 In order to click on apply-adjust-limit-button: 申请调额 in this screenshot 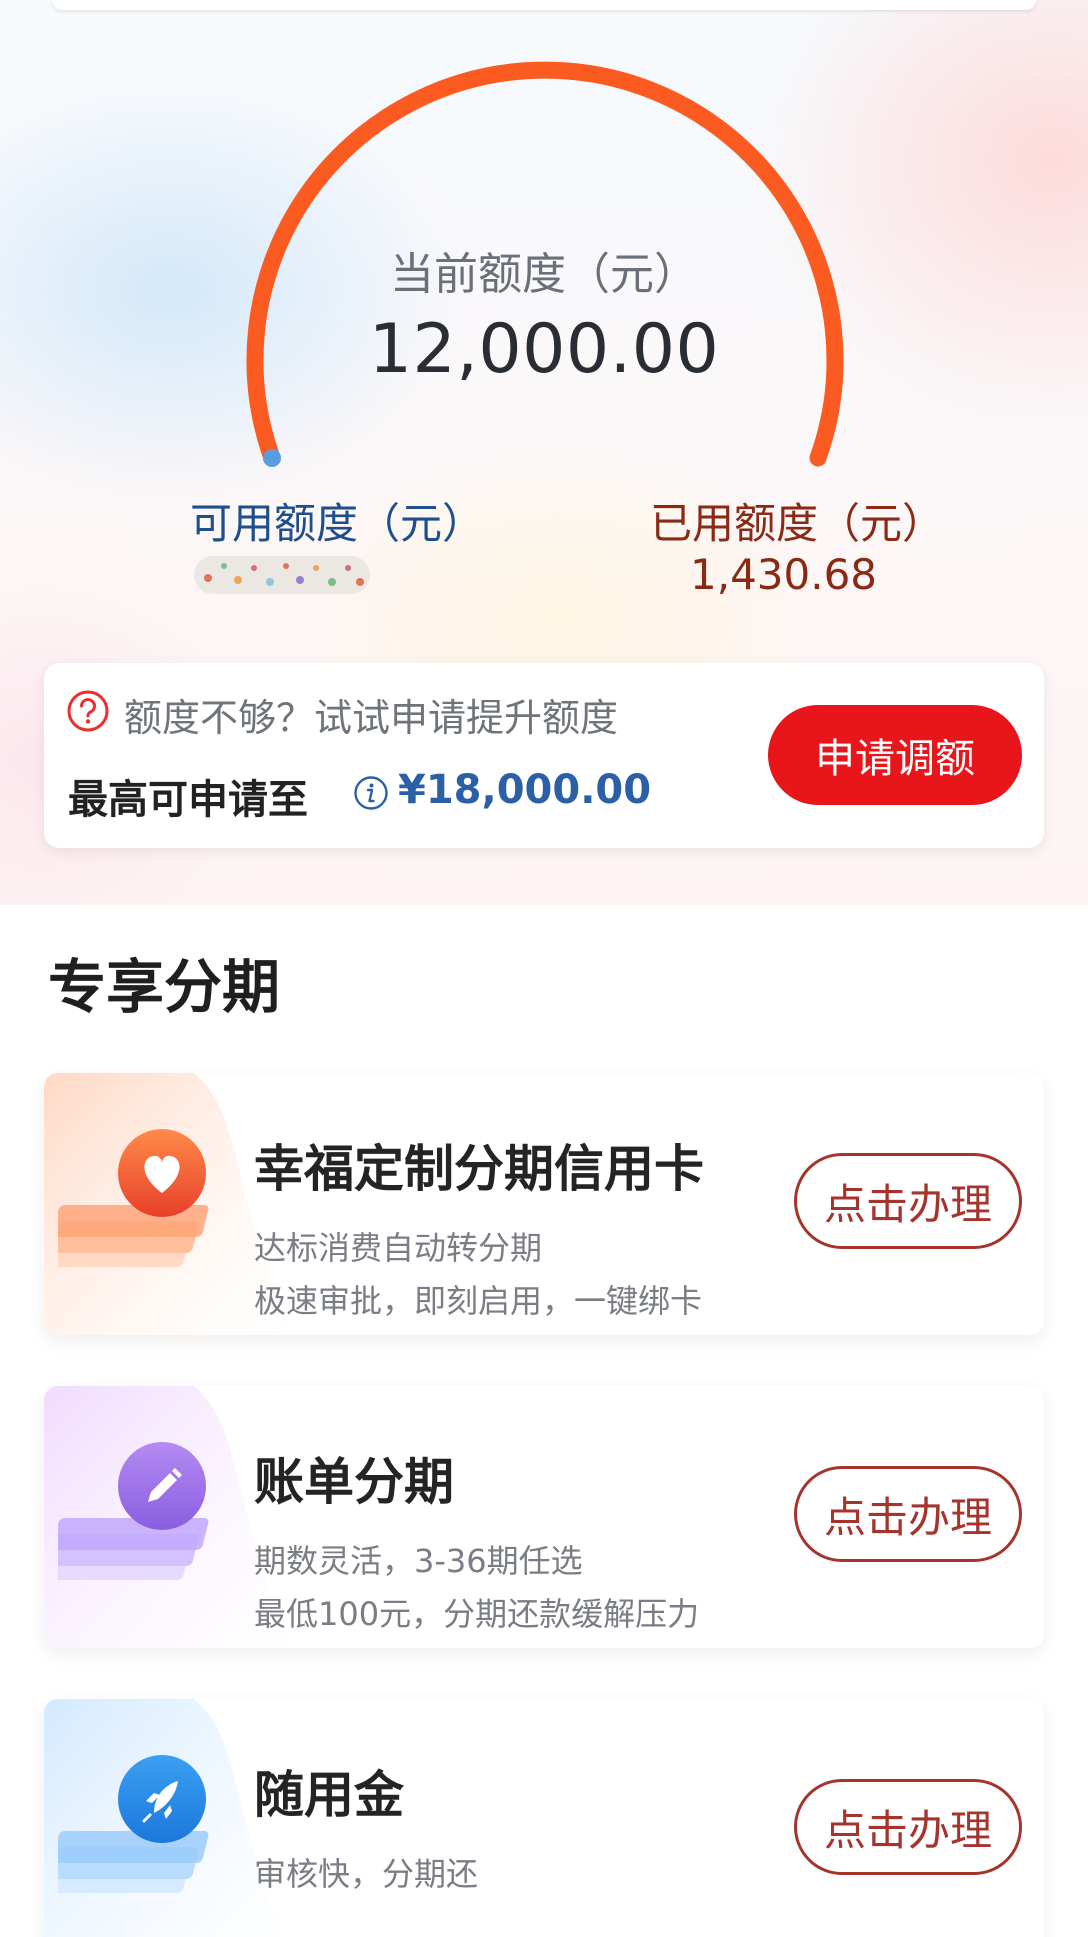, I will do `click(895, 755)`.